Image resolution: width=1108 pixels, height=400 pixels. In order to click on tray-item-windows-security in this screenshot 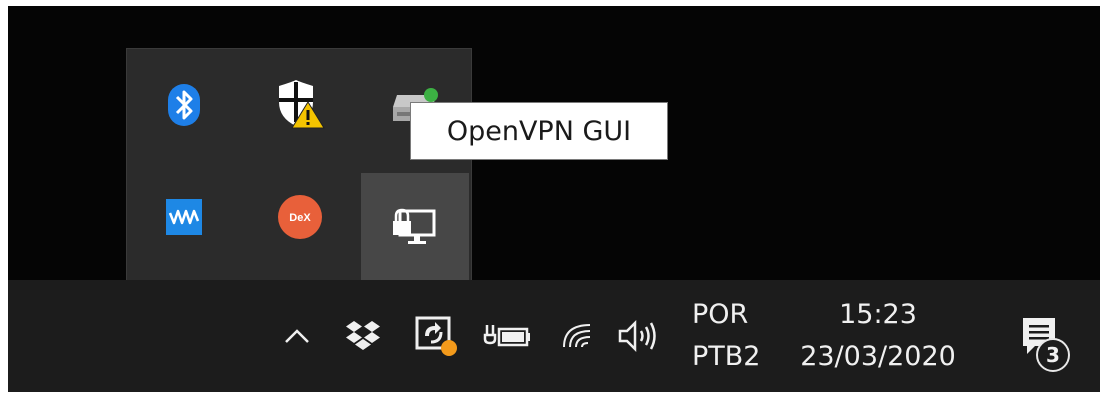, I will do `click(300, 105)`.